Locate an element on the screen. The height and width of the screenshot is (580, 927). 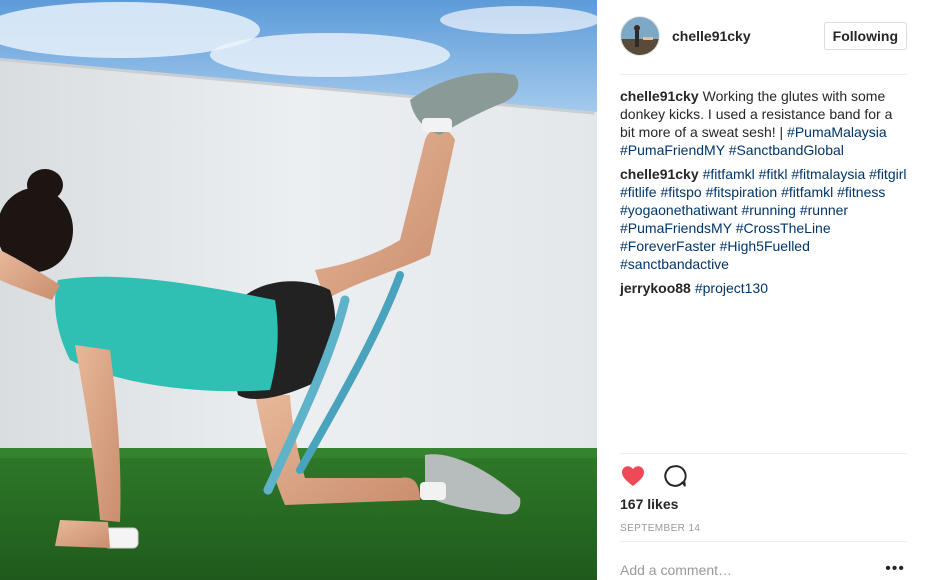
hashtag-link: #fitlife is located at coordinates (638, 192).